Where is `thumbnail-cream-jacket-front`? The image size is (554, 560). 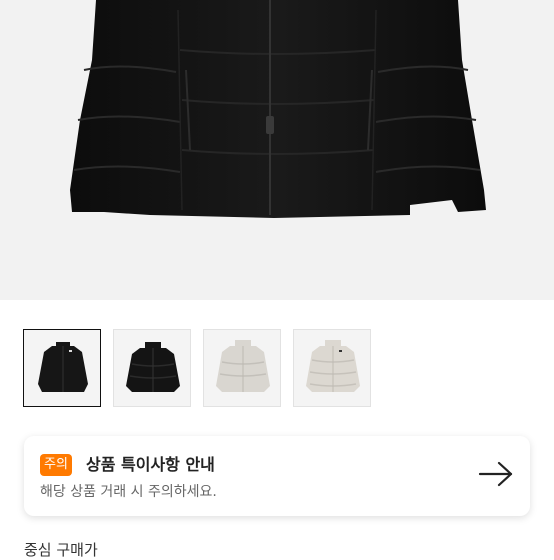 thumbnail-cream-jacket-front is located at coordinates (242, 368).